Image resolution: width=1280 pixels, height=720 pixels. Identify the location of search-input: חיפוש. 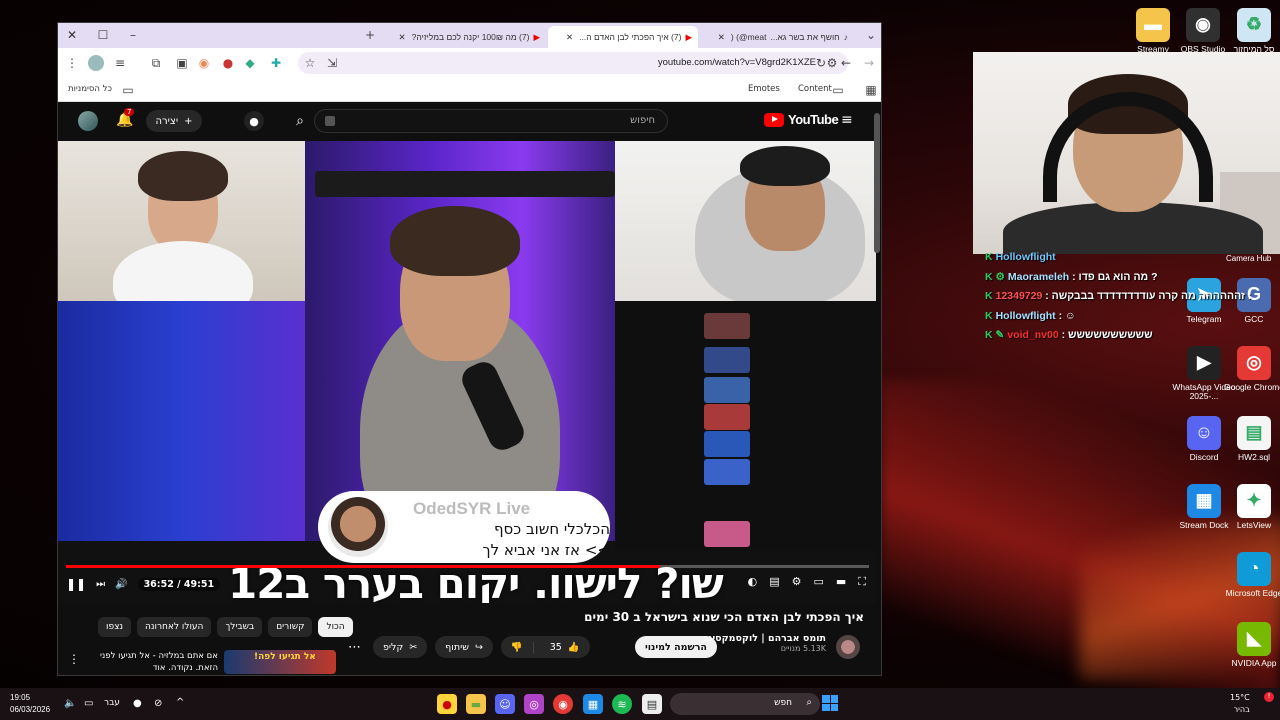
(491, 121).